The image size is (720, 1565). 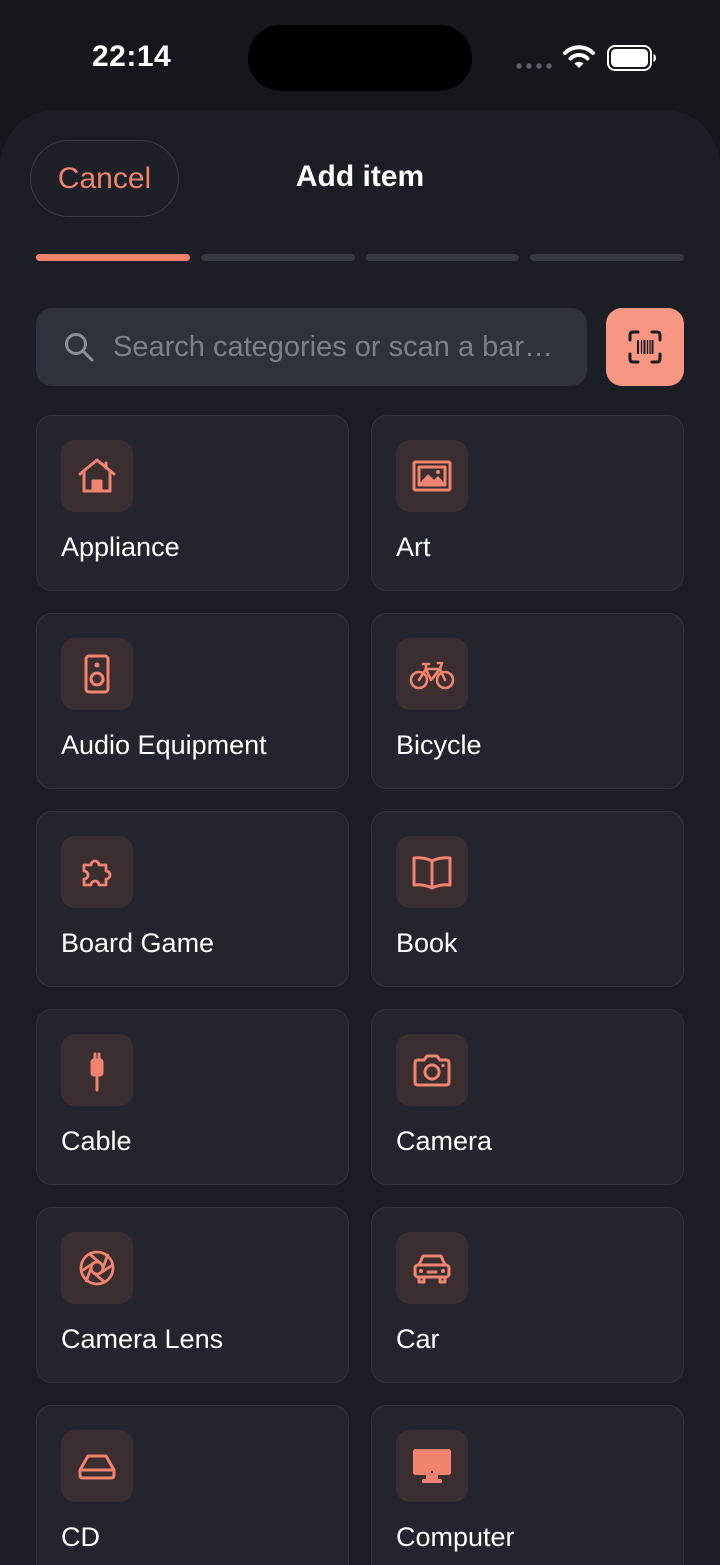 What do you see at coordinates (97, 476) in the screenshot?
I see `house-icon` at bounding box center [97, 476].